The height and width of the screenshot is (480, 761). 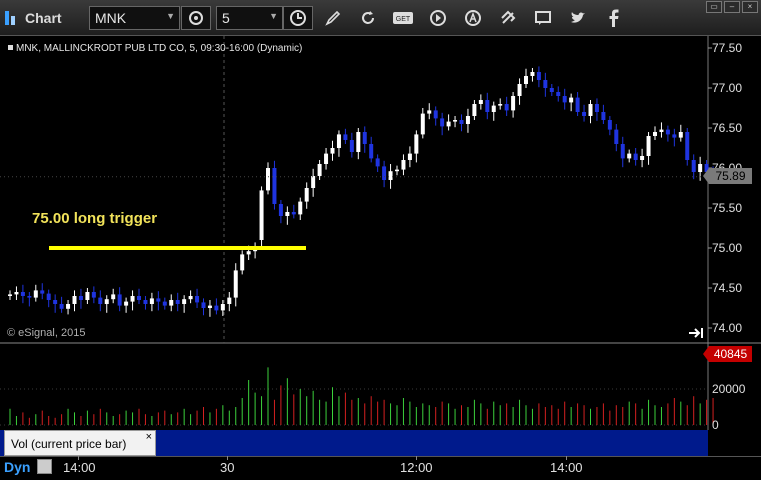 What do you see at coordinates (80, 443) in the screenshot?
I see `volume-legend-tab: Vol (current price bar) ×` at bounding box center [80, 443].